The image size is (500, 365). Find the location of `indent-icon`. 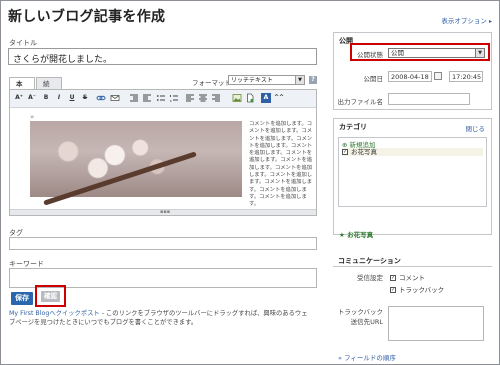

indent-icon is located at coordinates (134, 98).